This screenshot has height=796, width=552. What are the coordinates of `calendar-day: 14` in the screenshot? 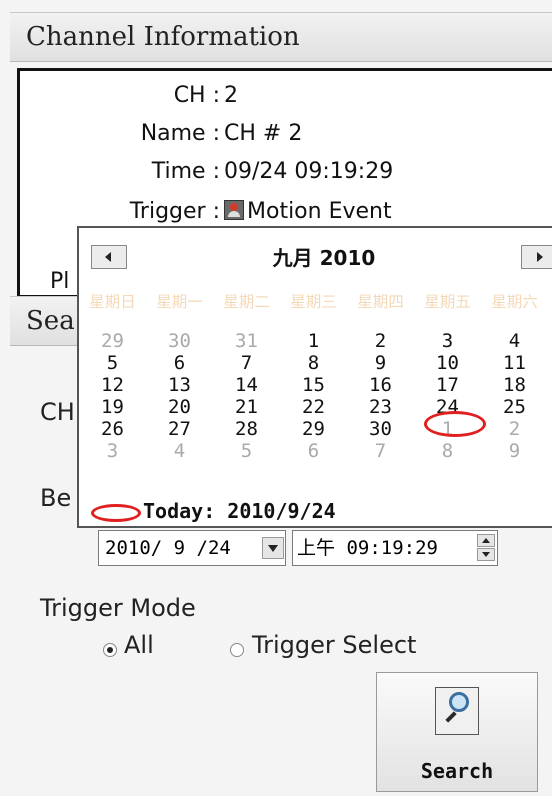 It's located at (246, 385).